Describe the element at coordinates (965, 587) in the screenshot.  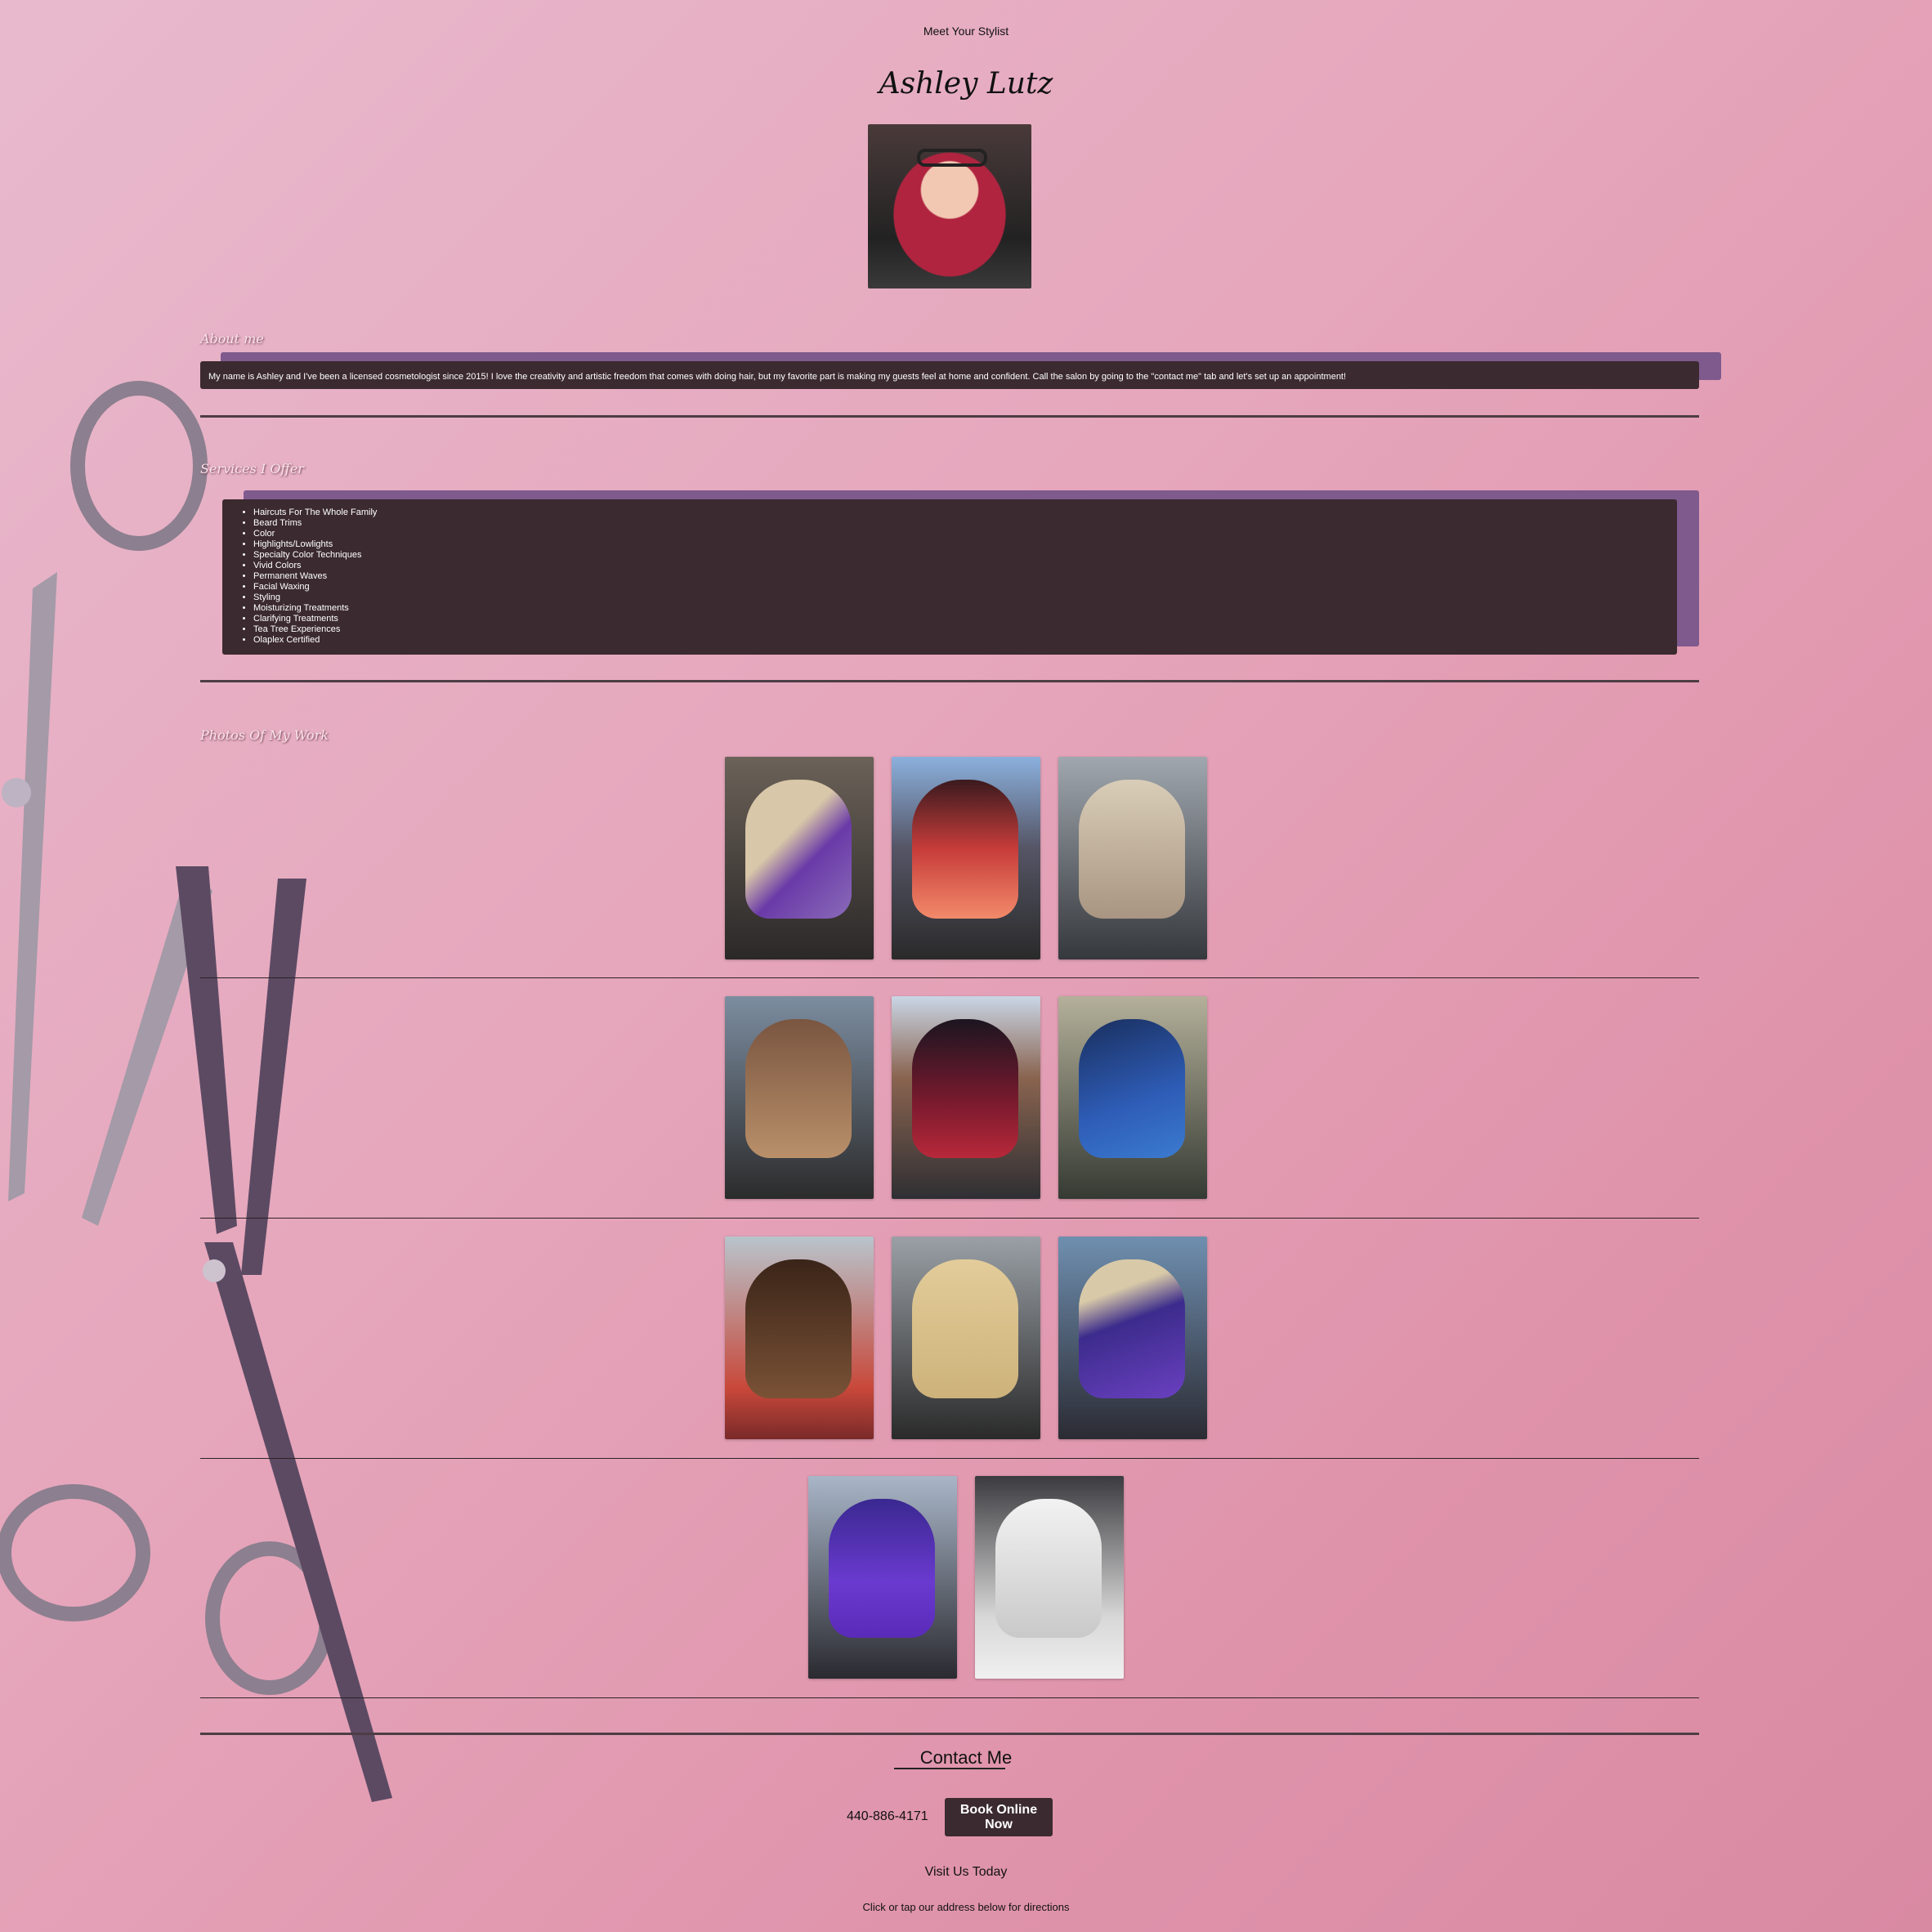
I see `service-item: Facial Waxing` at that location.